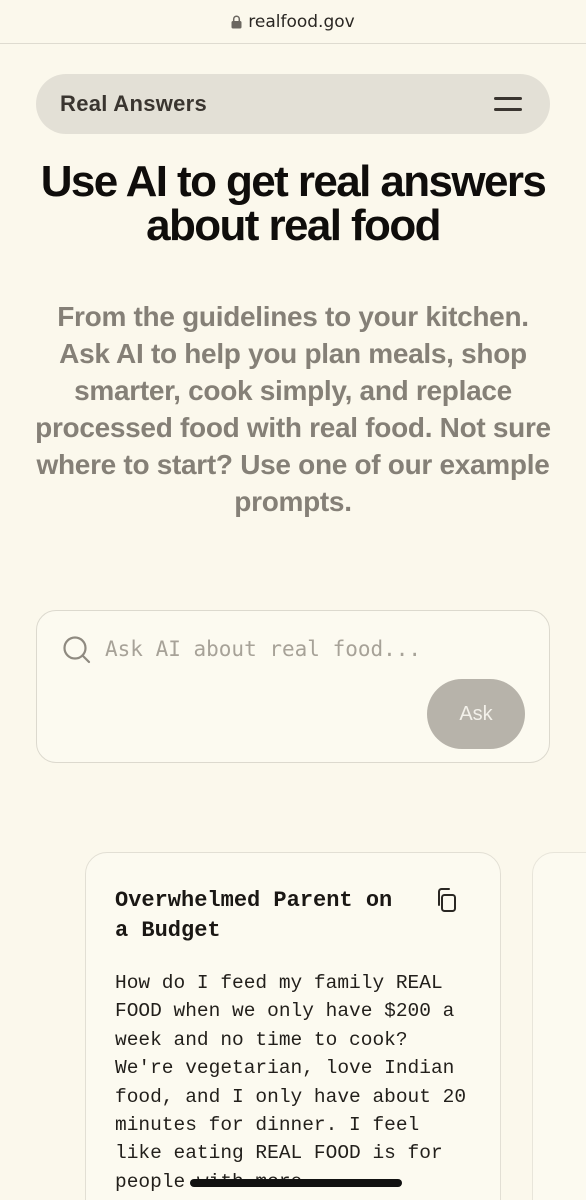 The width and height of the screenshot is (586, 1200). I want to click on copy-icon, so click(447, 900).